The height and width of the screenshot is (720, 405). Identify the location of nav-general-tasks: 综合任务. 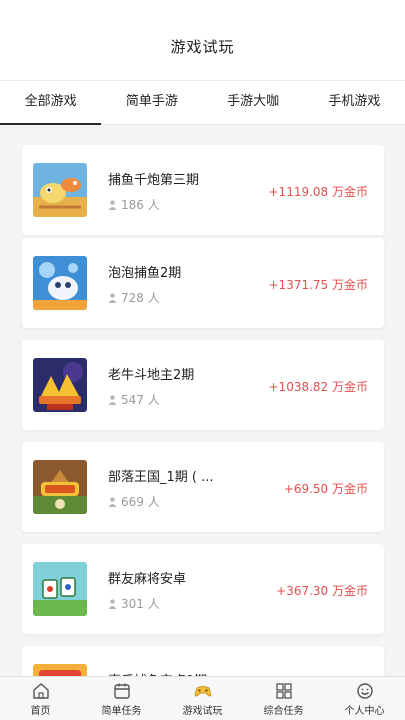
(283, 698).